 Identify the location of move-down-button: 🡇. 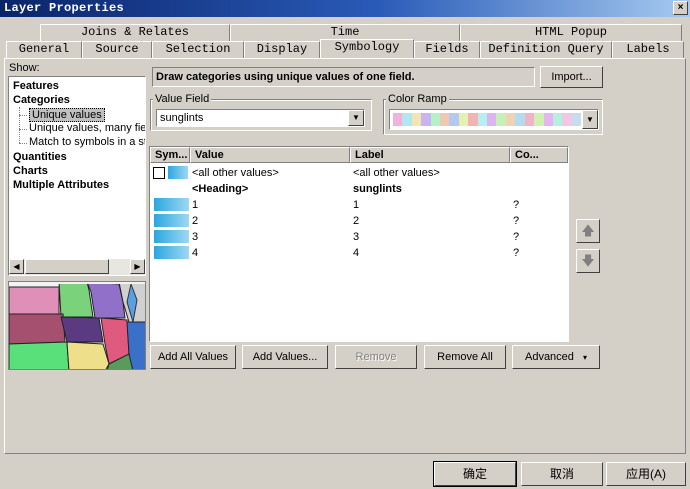
(588, 261).